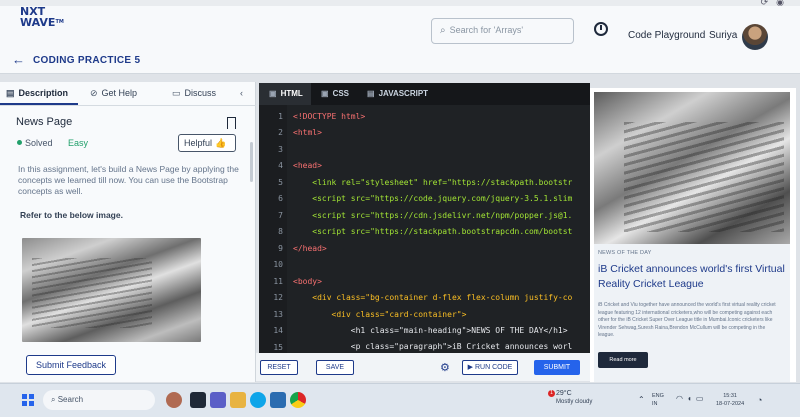  I want to click on line-number: 1, so click(280, 116).